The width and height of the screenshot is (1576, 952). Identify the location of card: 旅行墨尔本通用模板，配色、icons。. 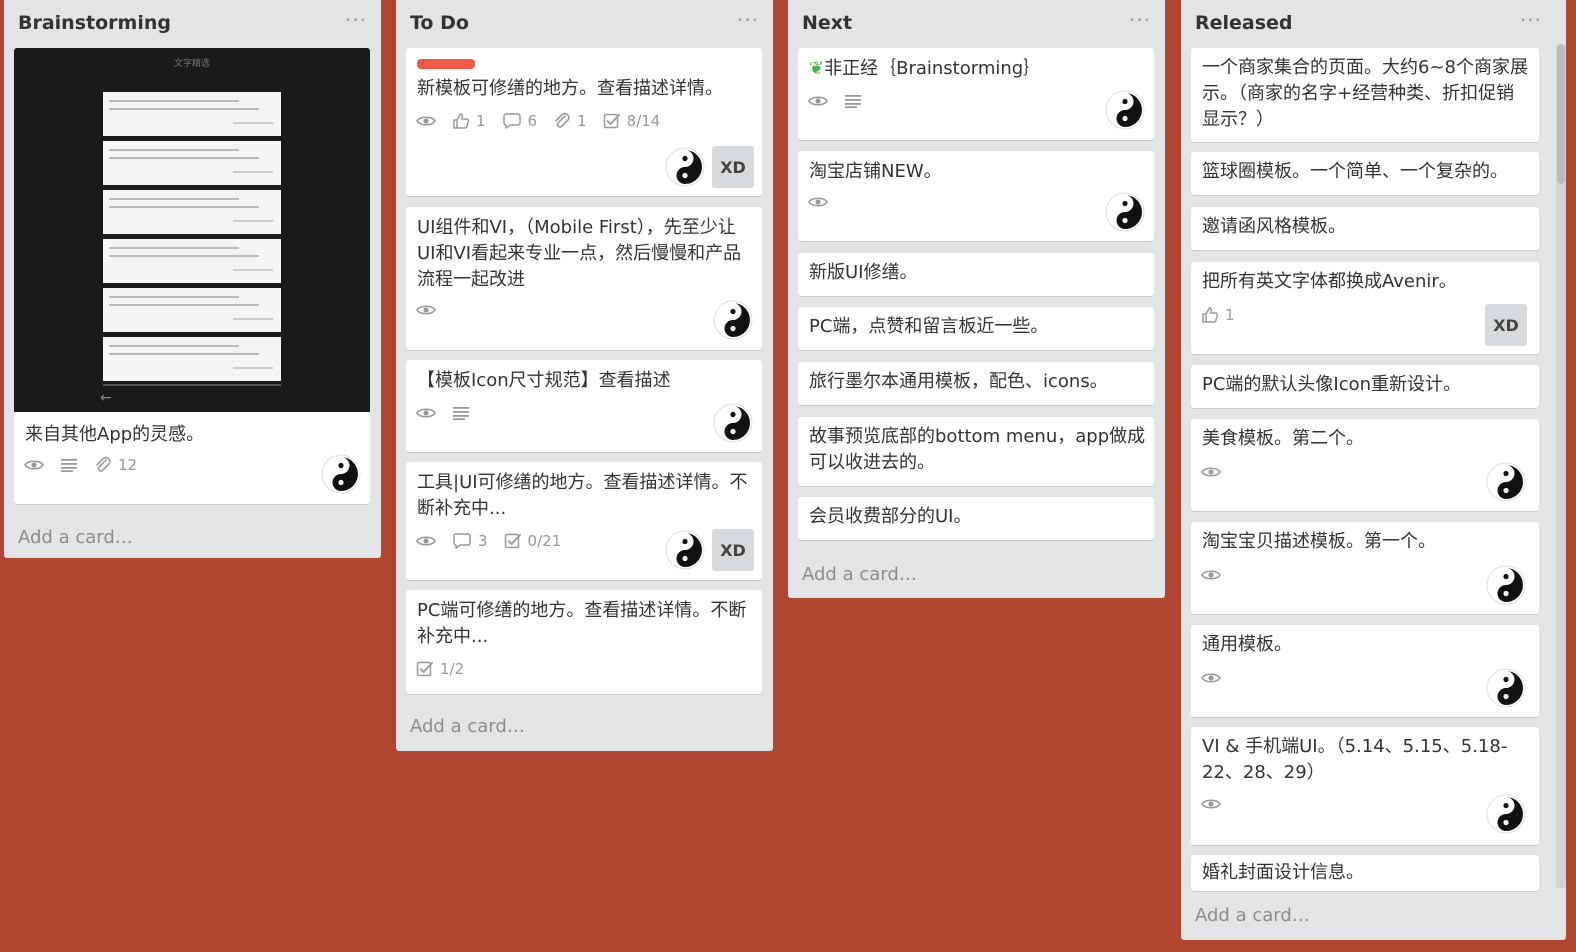
(976, 383).